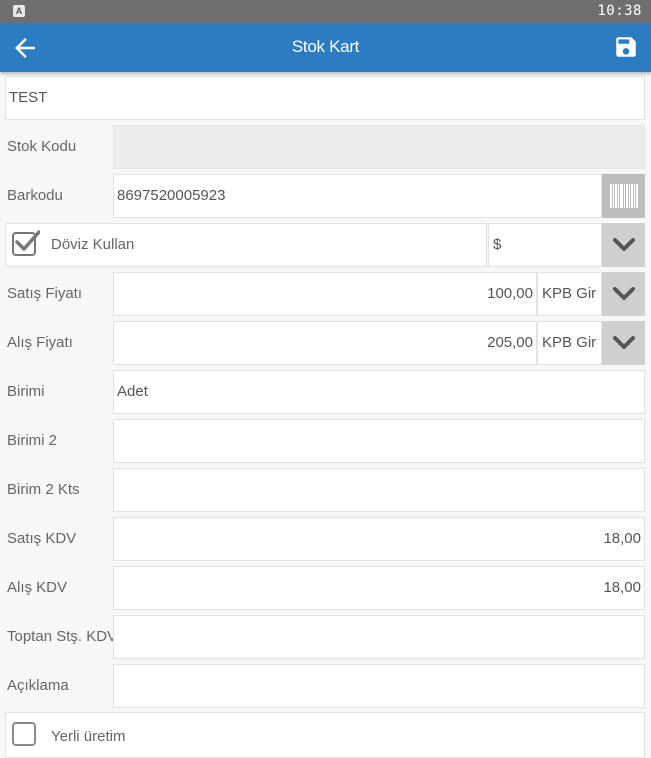 The width and height of the screenshot is (651, 758). I want to click on sale-vat-row: Satış KDV 18,00, so click(325, 538).